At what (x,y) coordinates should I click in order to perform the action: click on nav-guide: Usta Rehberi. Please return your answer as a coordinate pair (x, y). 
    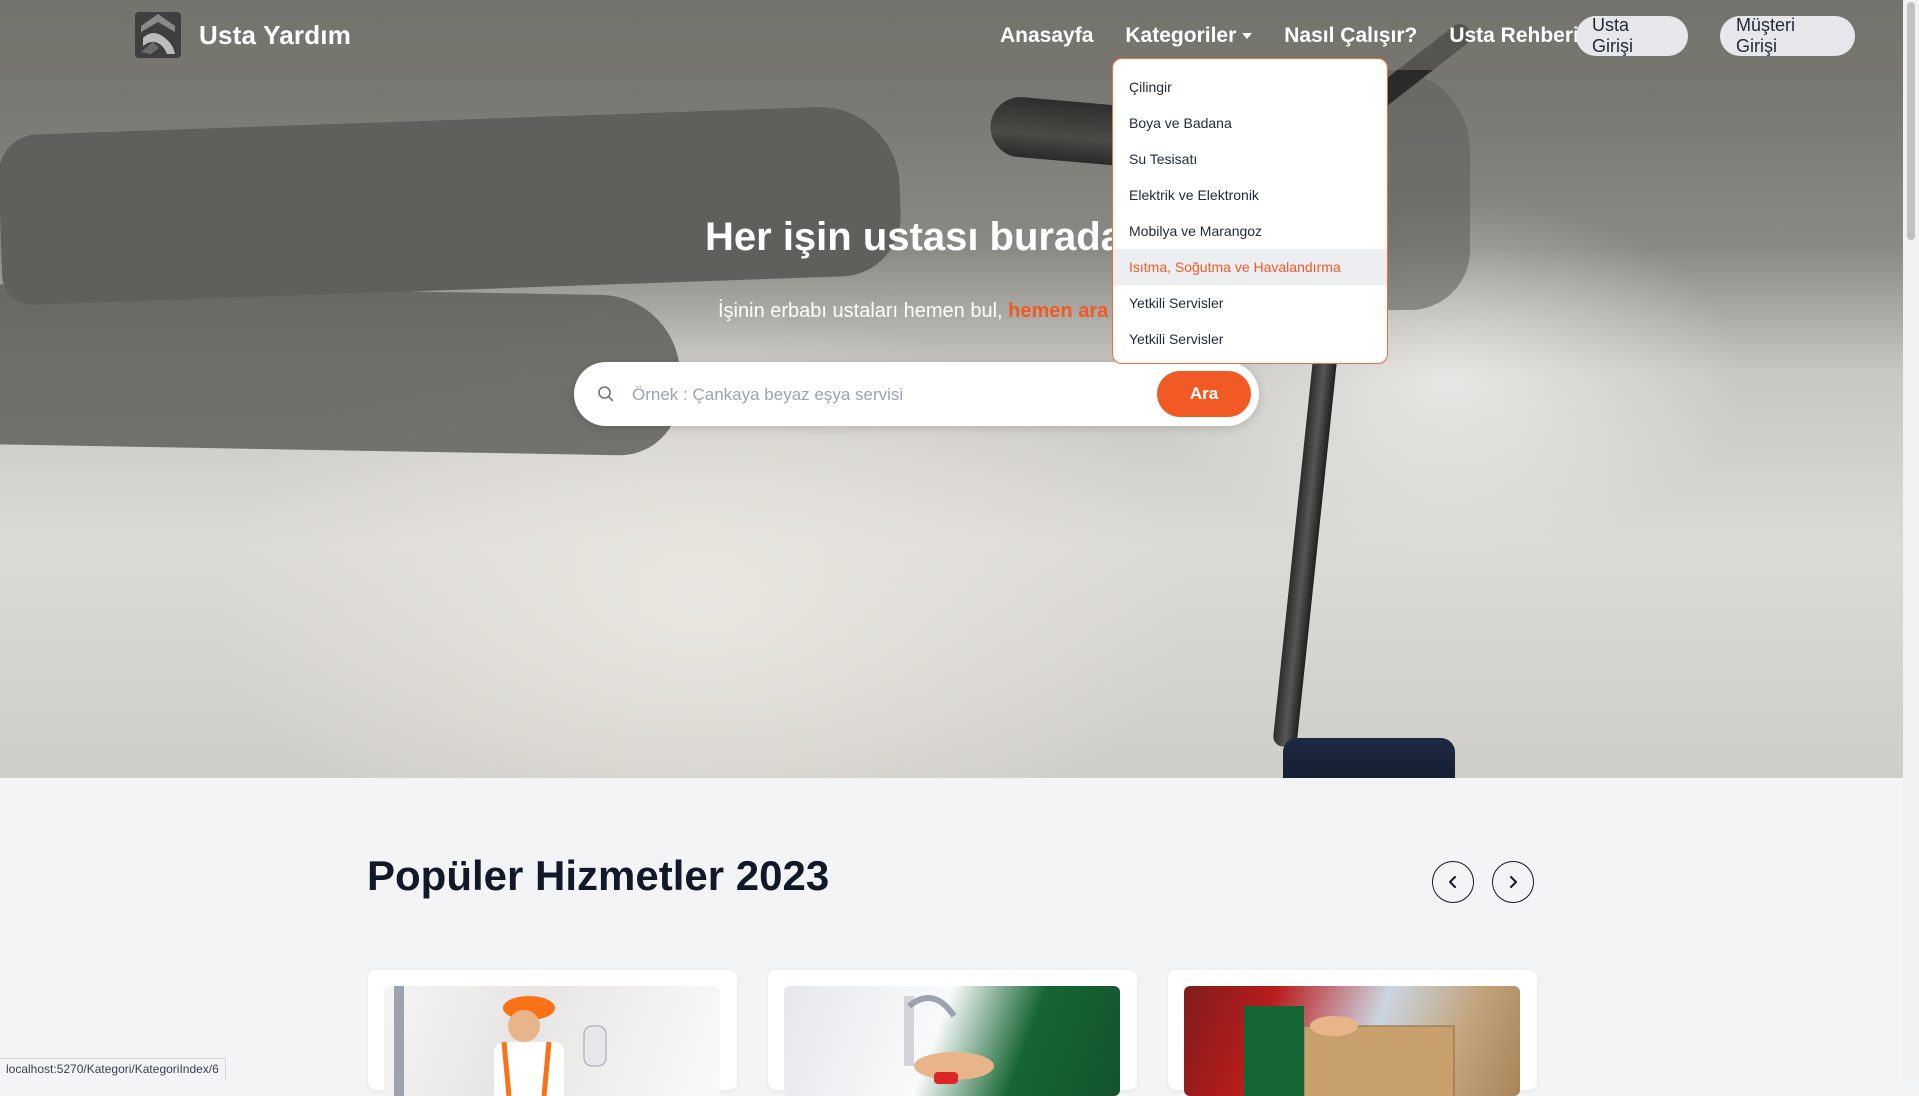
    Looking at the image, I should click on (1514, 36).